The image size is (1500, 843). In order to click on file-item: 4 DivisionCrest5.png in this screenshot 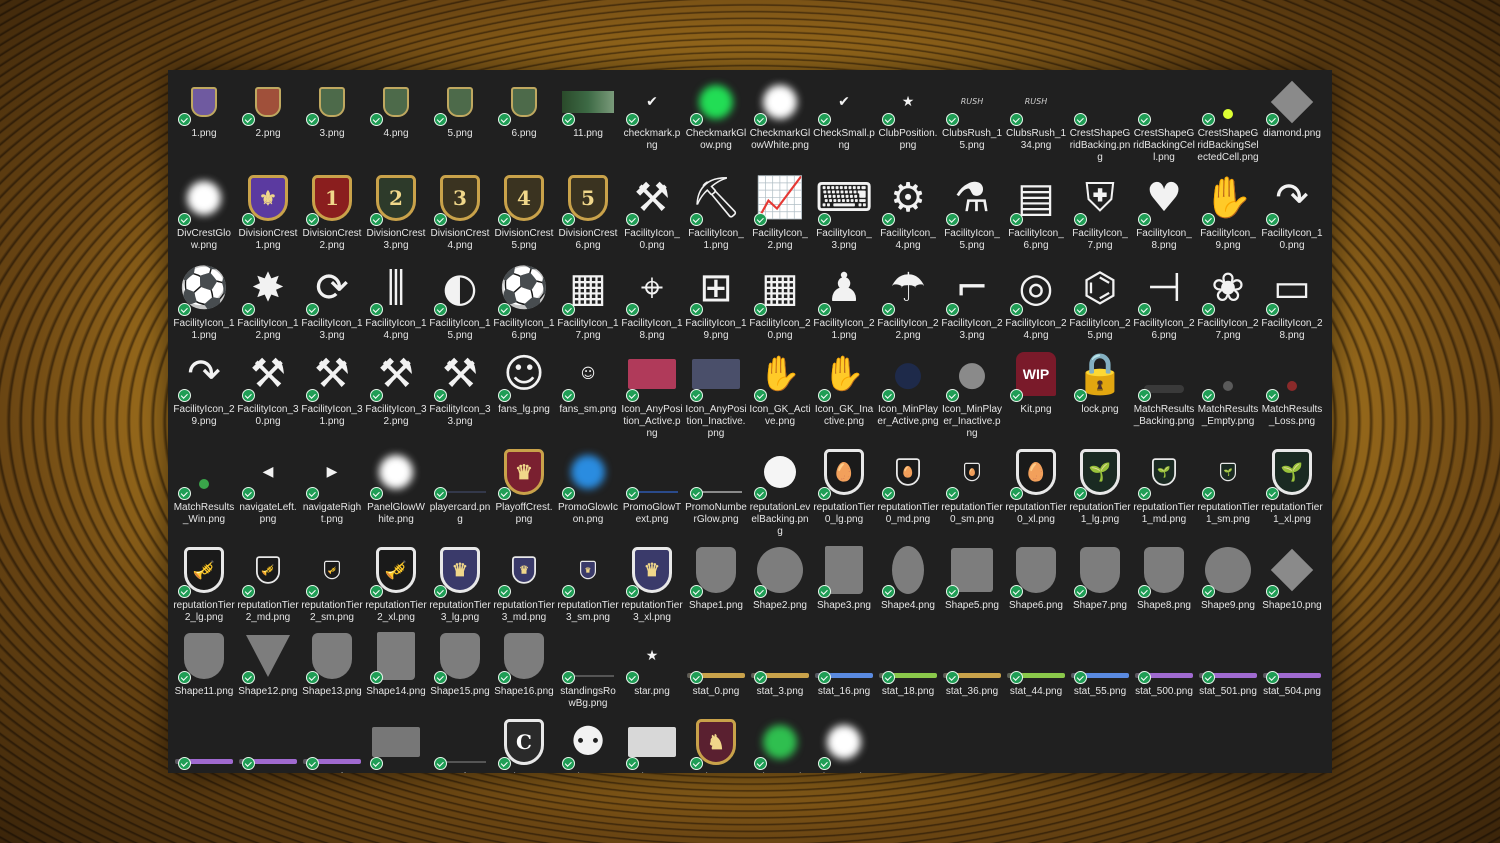, I will do `click(524, 211)`.